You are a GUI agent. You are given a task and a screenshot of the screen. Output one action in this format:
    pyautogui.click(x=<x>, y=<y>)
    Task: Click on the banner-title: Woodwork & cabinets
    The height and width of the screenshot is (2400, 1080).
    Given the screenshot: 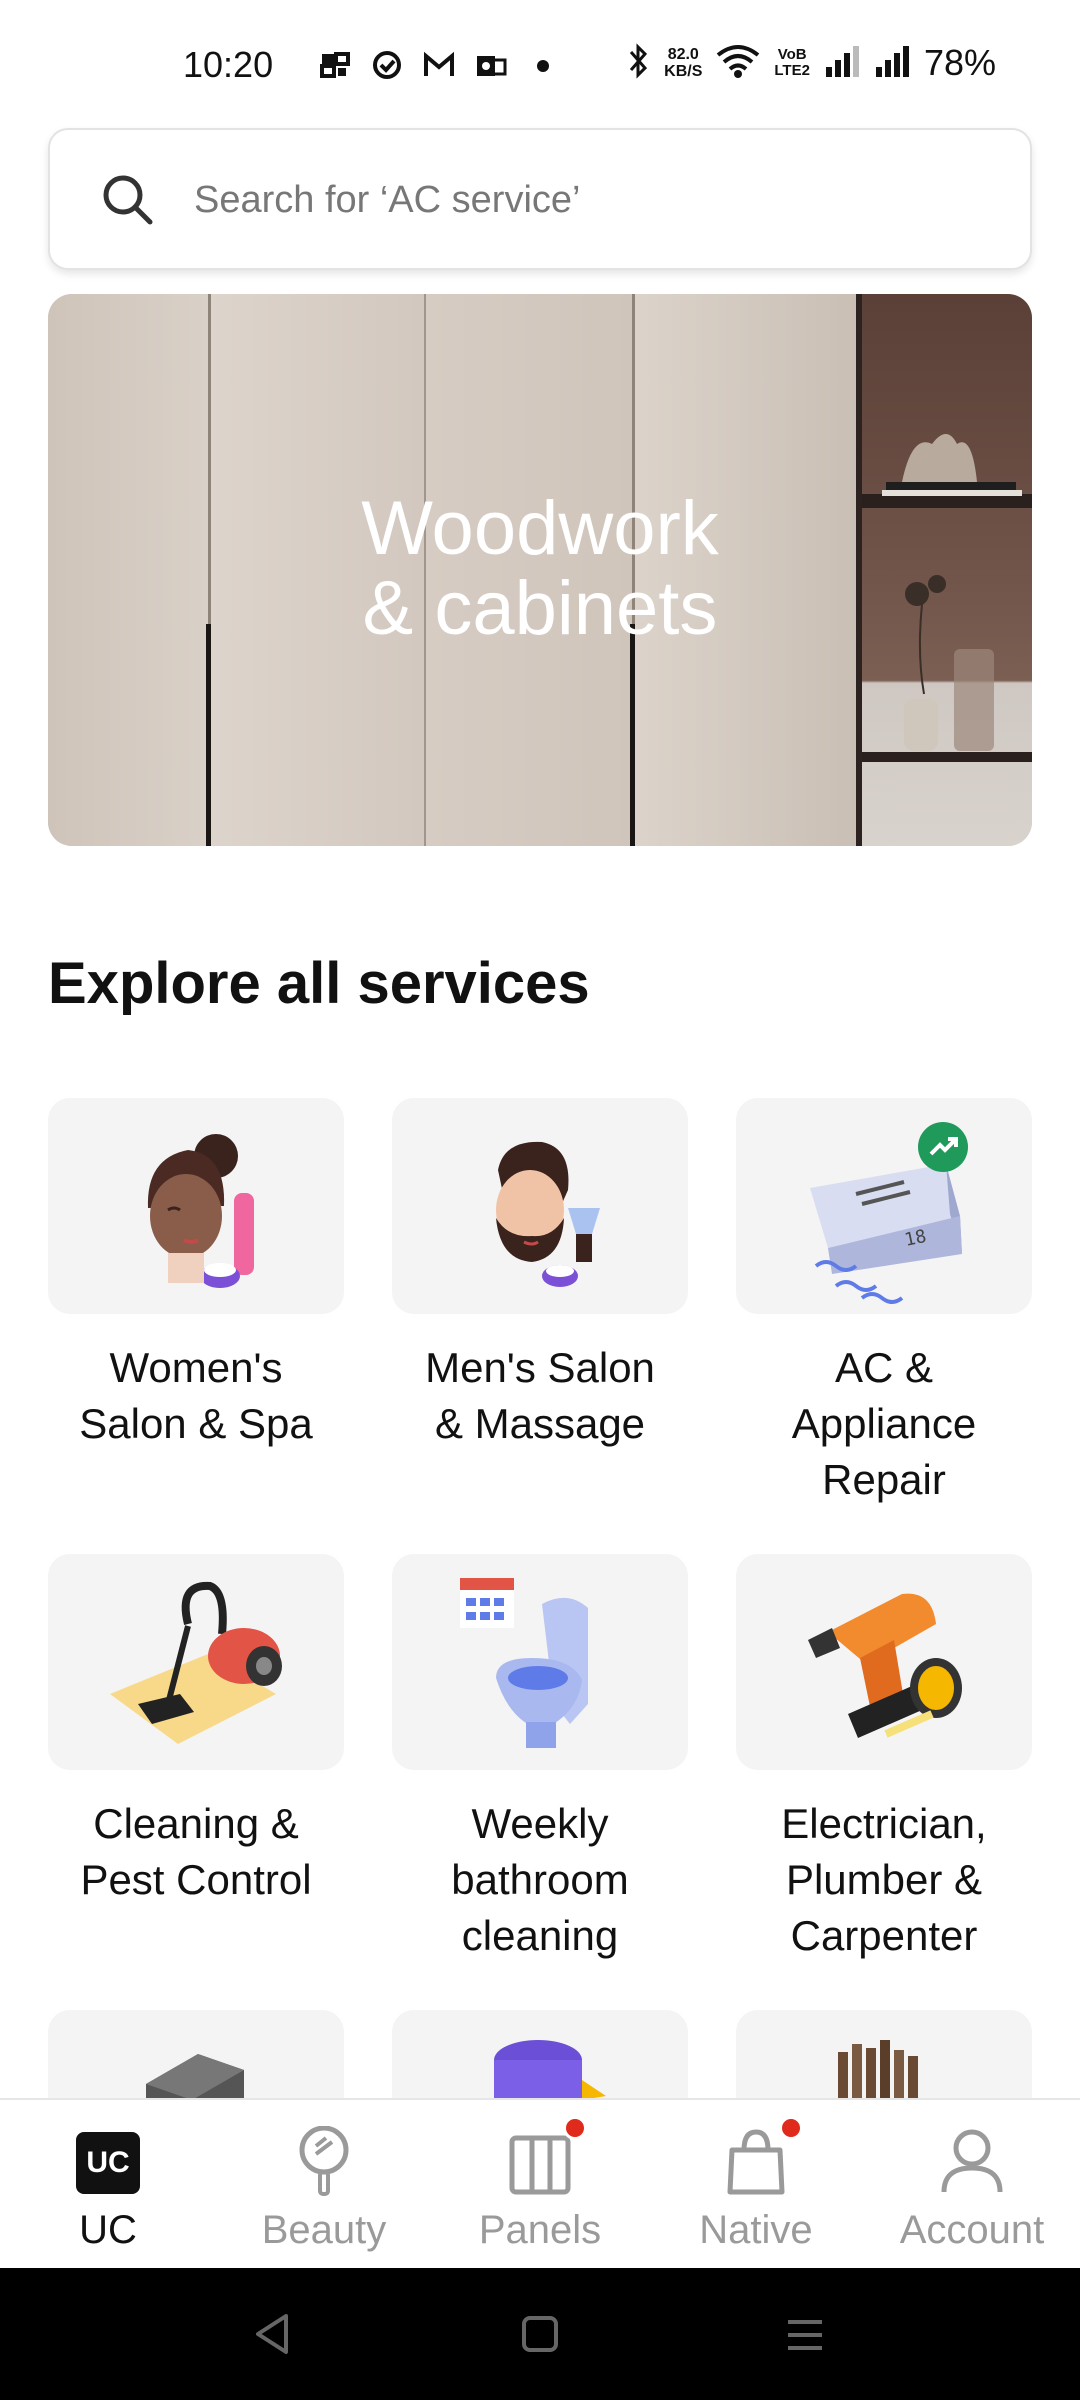 What is the action you would take?
    pyautogui.click(x=540, y=569)
    